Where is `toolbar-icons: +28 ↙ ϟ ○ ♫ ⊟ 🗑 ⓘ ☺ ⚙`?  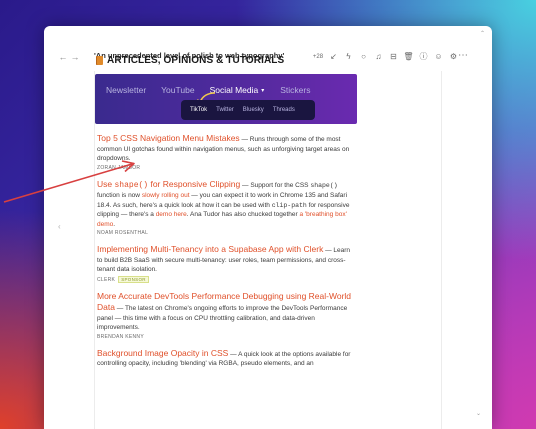
toolbar-icons: +28 ↙ ϟ ○ ♫ ⊟ 🗑 ⓘ ☺ ⚙ is located at coordinates (385, 57).